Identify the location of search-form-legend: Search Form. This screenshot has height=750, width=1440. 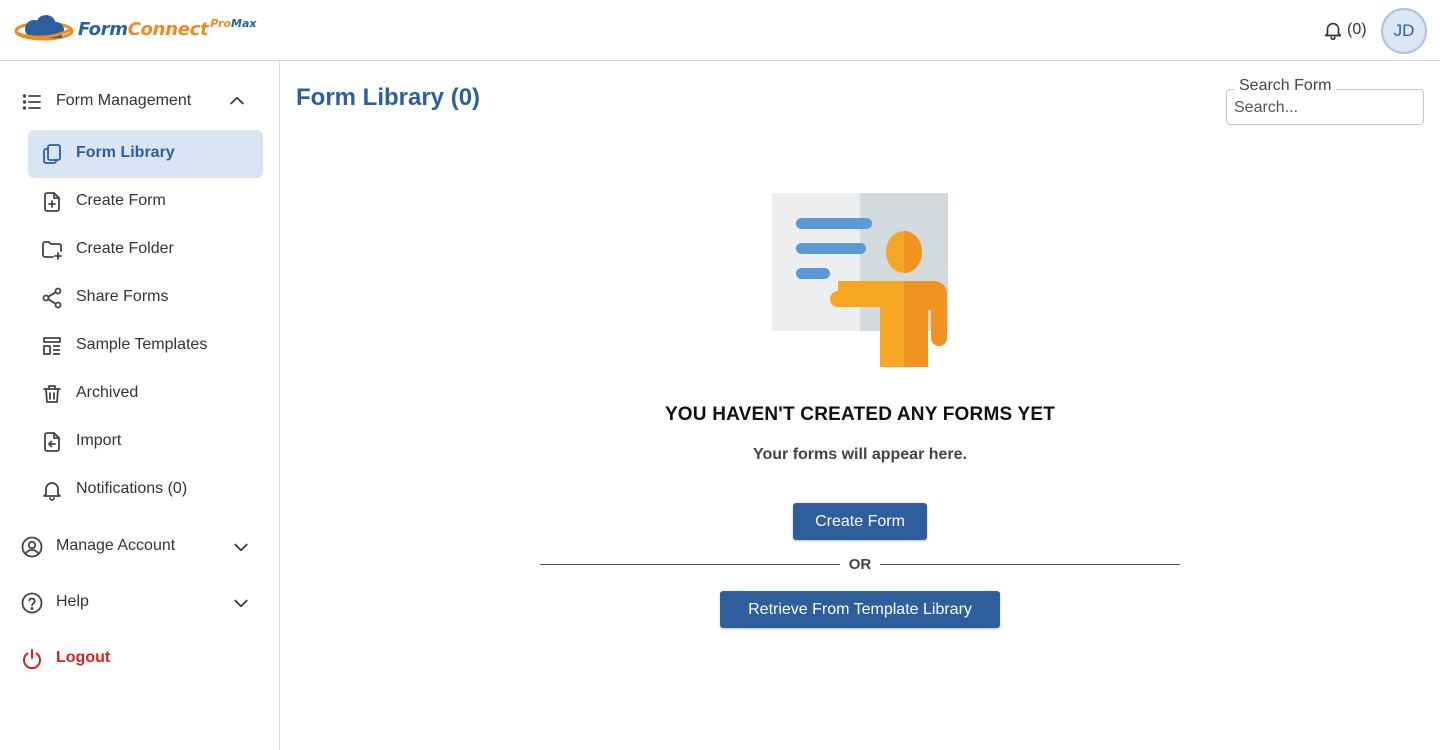
(1285, 86).